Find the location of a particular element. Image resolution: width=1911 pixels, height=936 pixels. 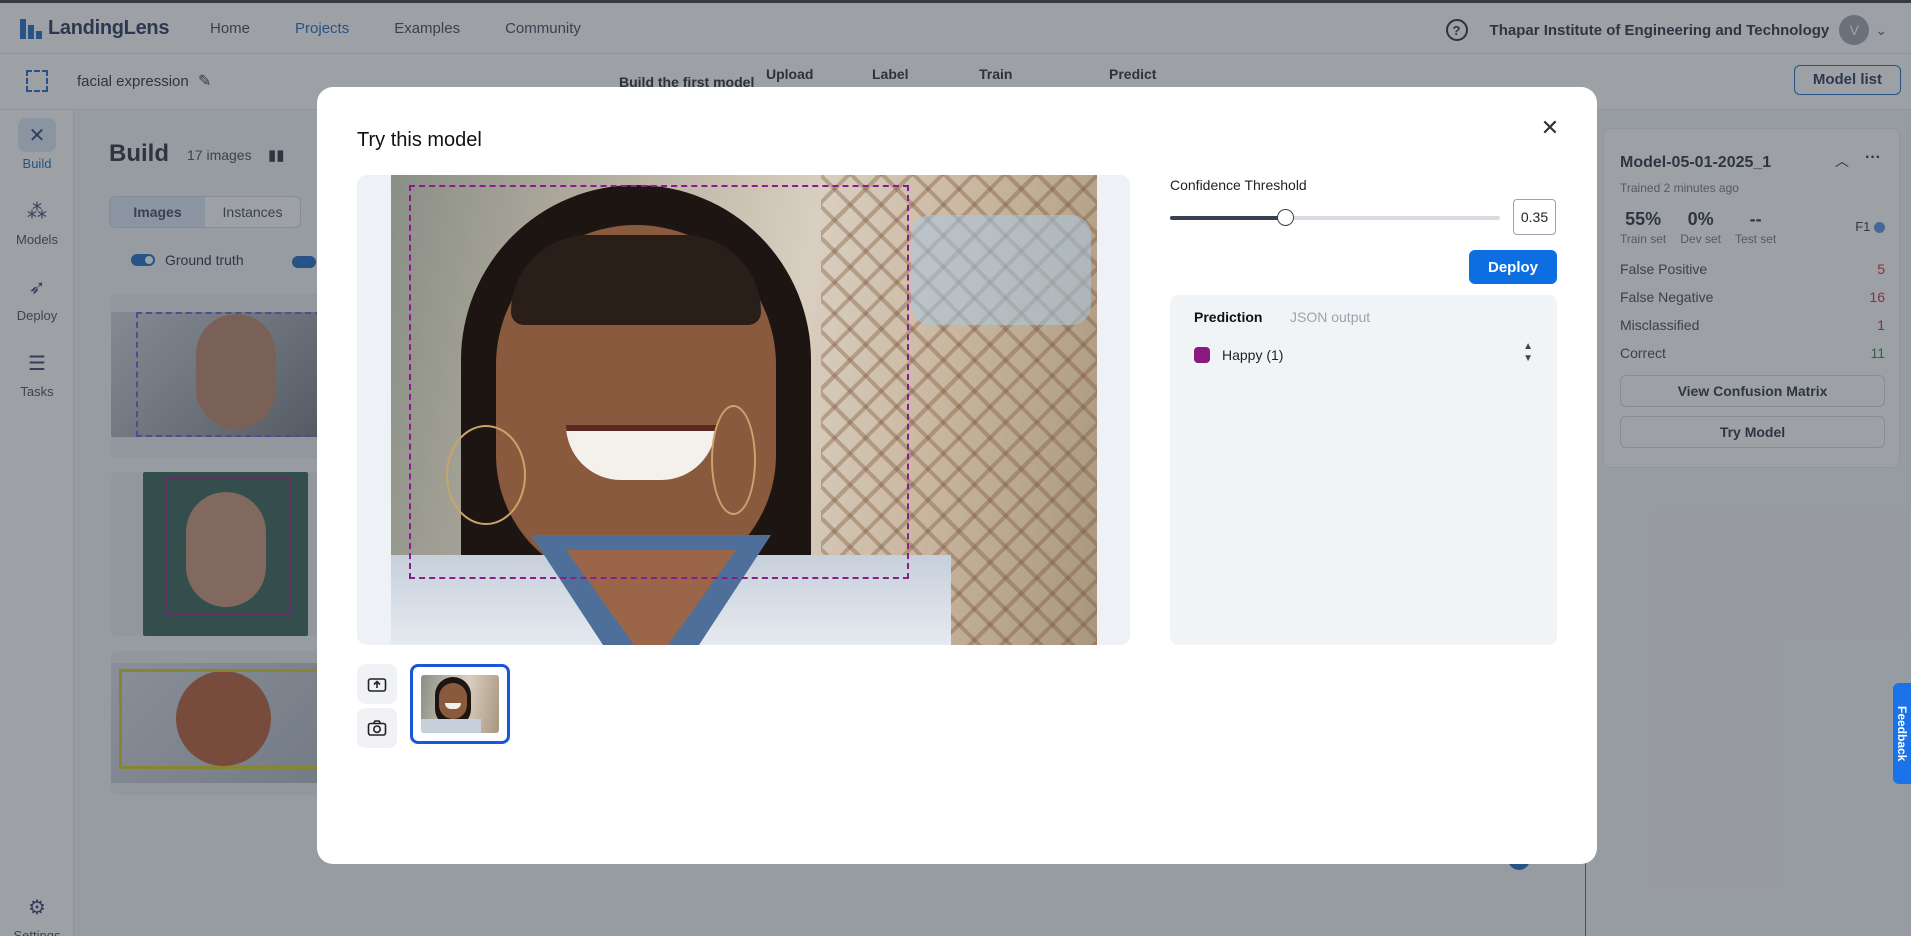

upload-image-button is located at coordinates (377, 684).